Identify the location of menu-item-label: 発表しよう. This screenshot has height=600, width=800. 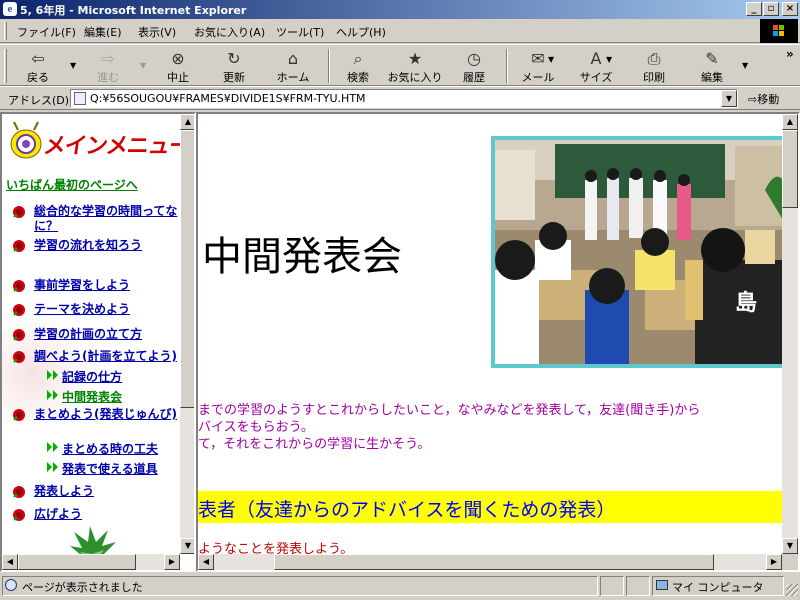
(64, 491).